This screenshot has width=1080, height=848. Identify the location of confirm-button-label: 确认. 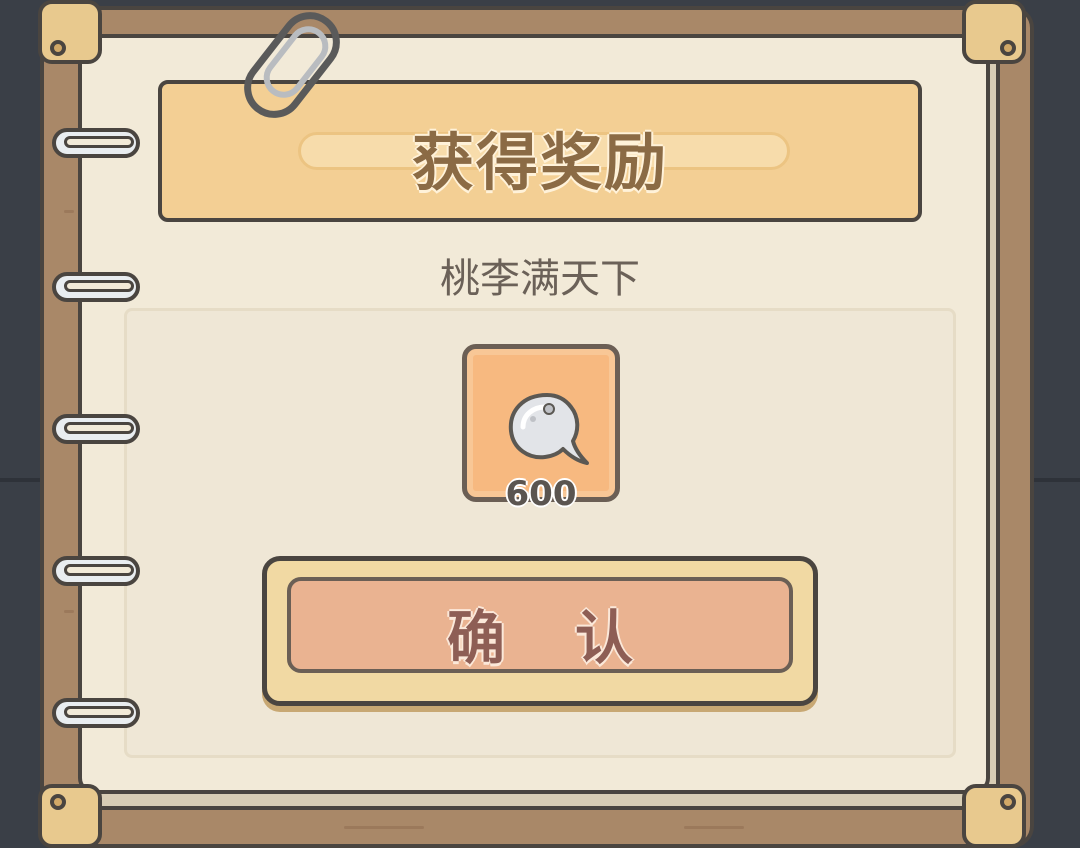
(574, 638).